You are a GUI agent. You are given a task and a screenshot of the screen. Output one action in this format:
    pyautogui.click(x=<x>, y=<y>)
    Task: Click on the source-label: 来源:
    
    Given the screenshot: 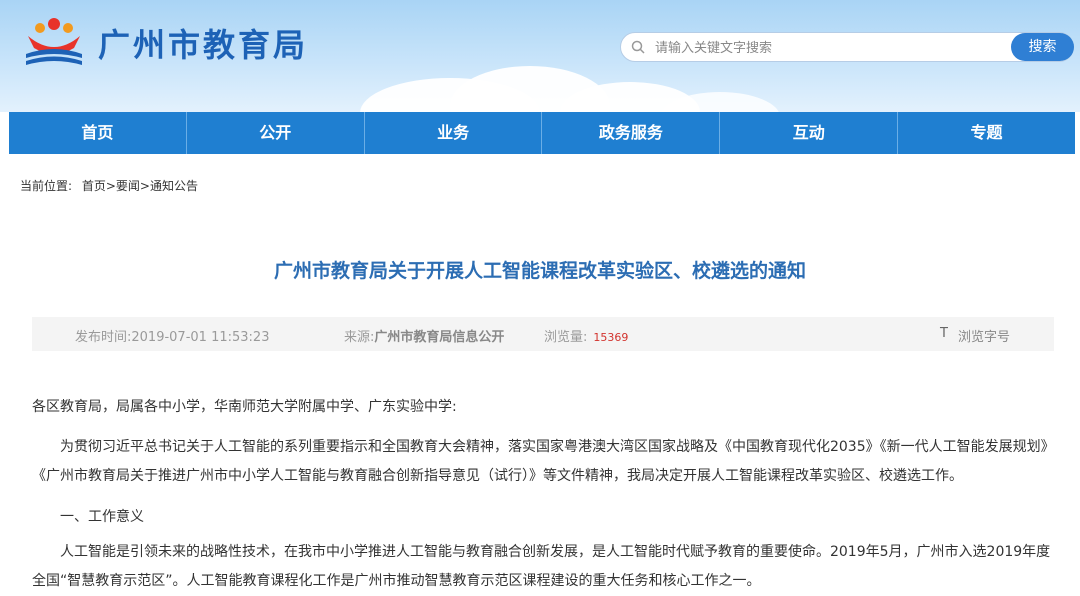 What is the action you would take?
    pyautogui.click(x=359, y=337)
    